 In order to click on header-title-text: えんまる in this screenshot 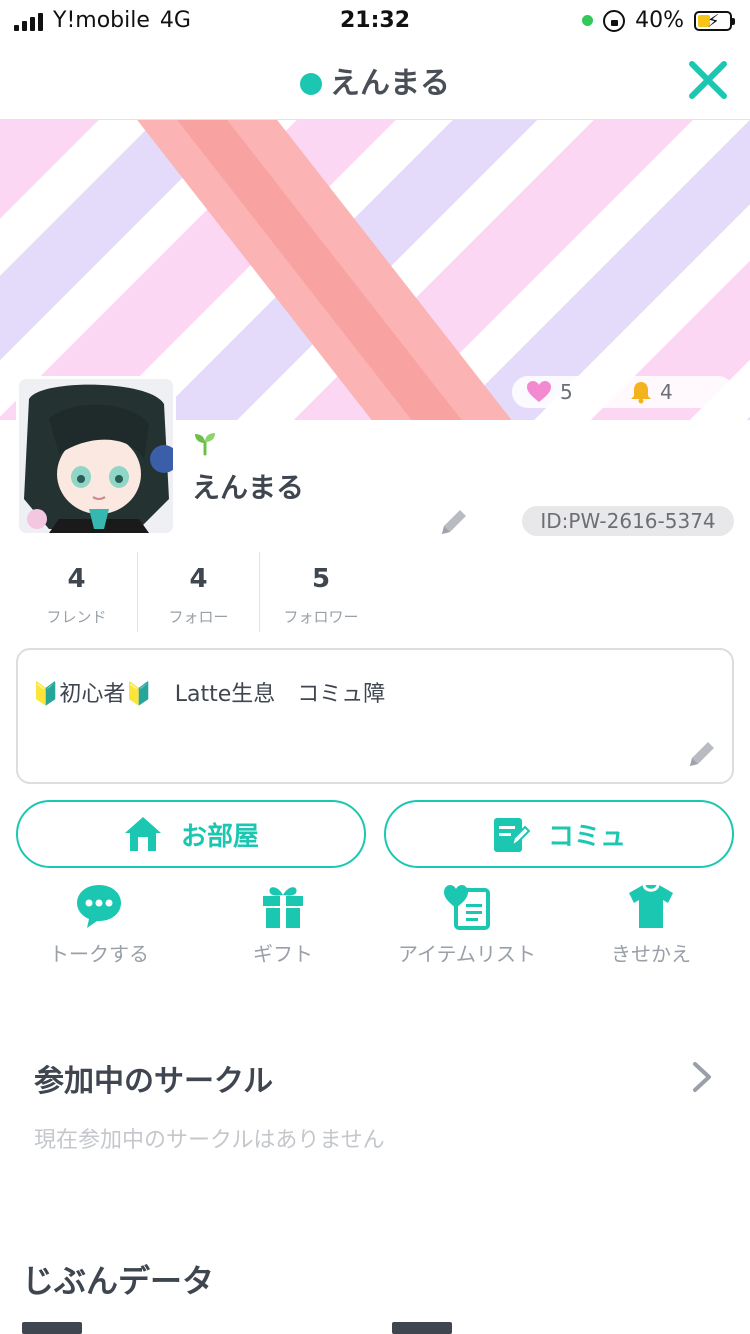, I will do `click(390, 83)`.